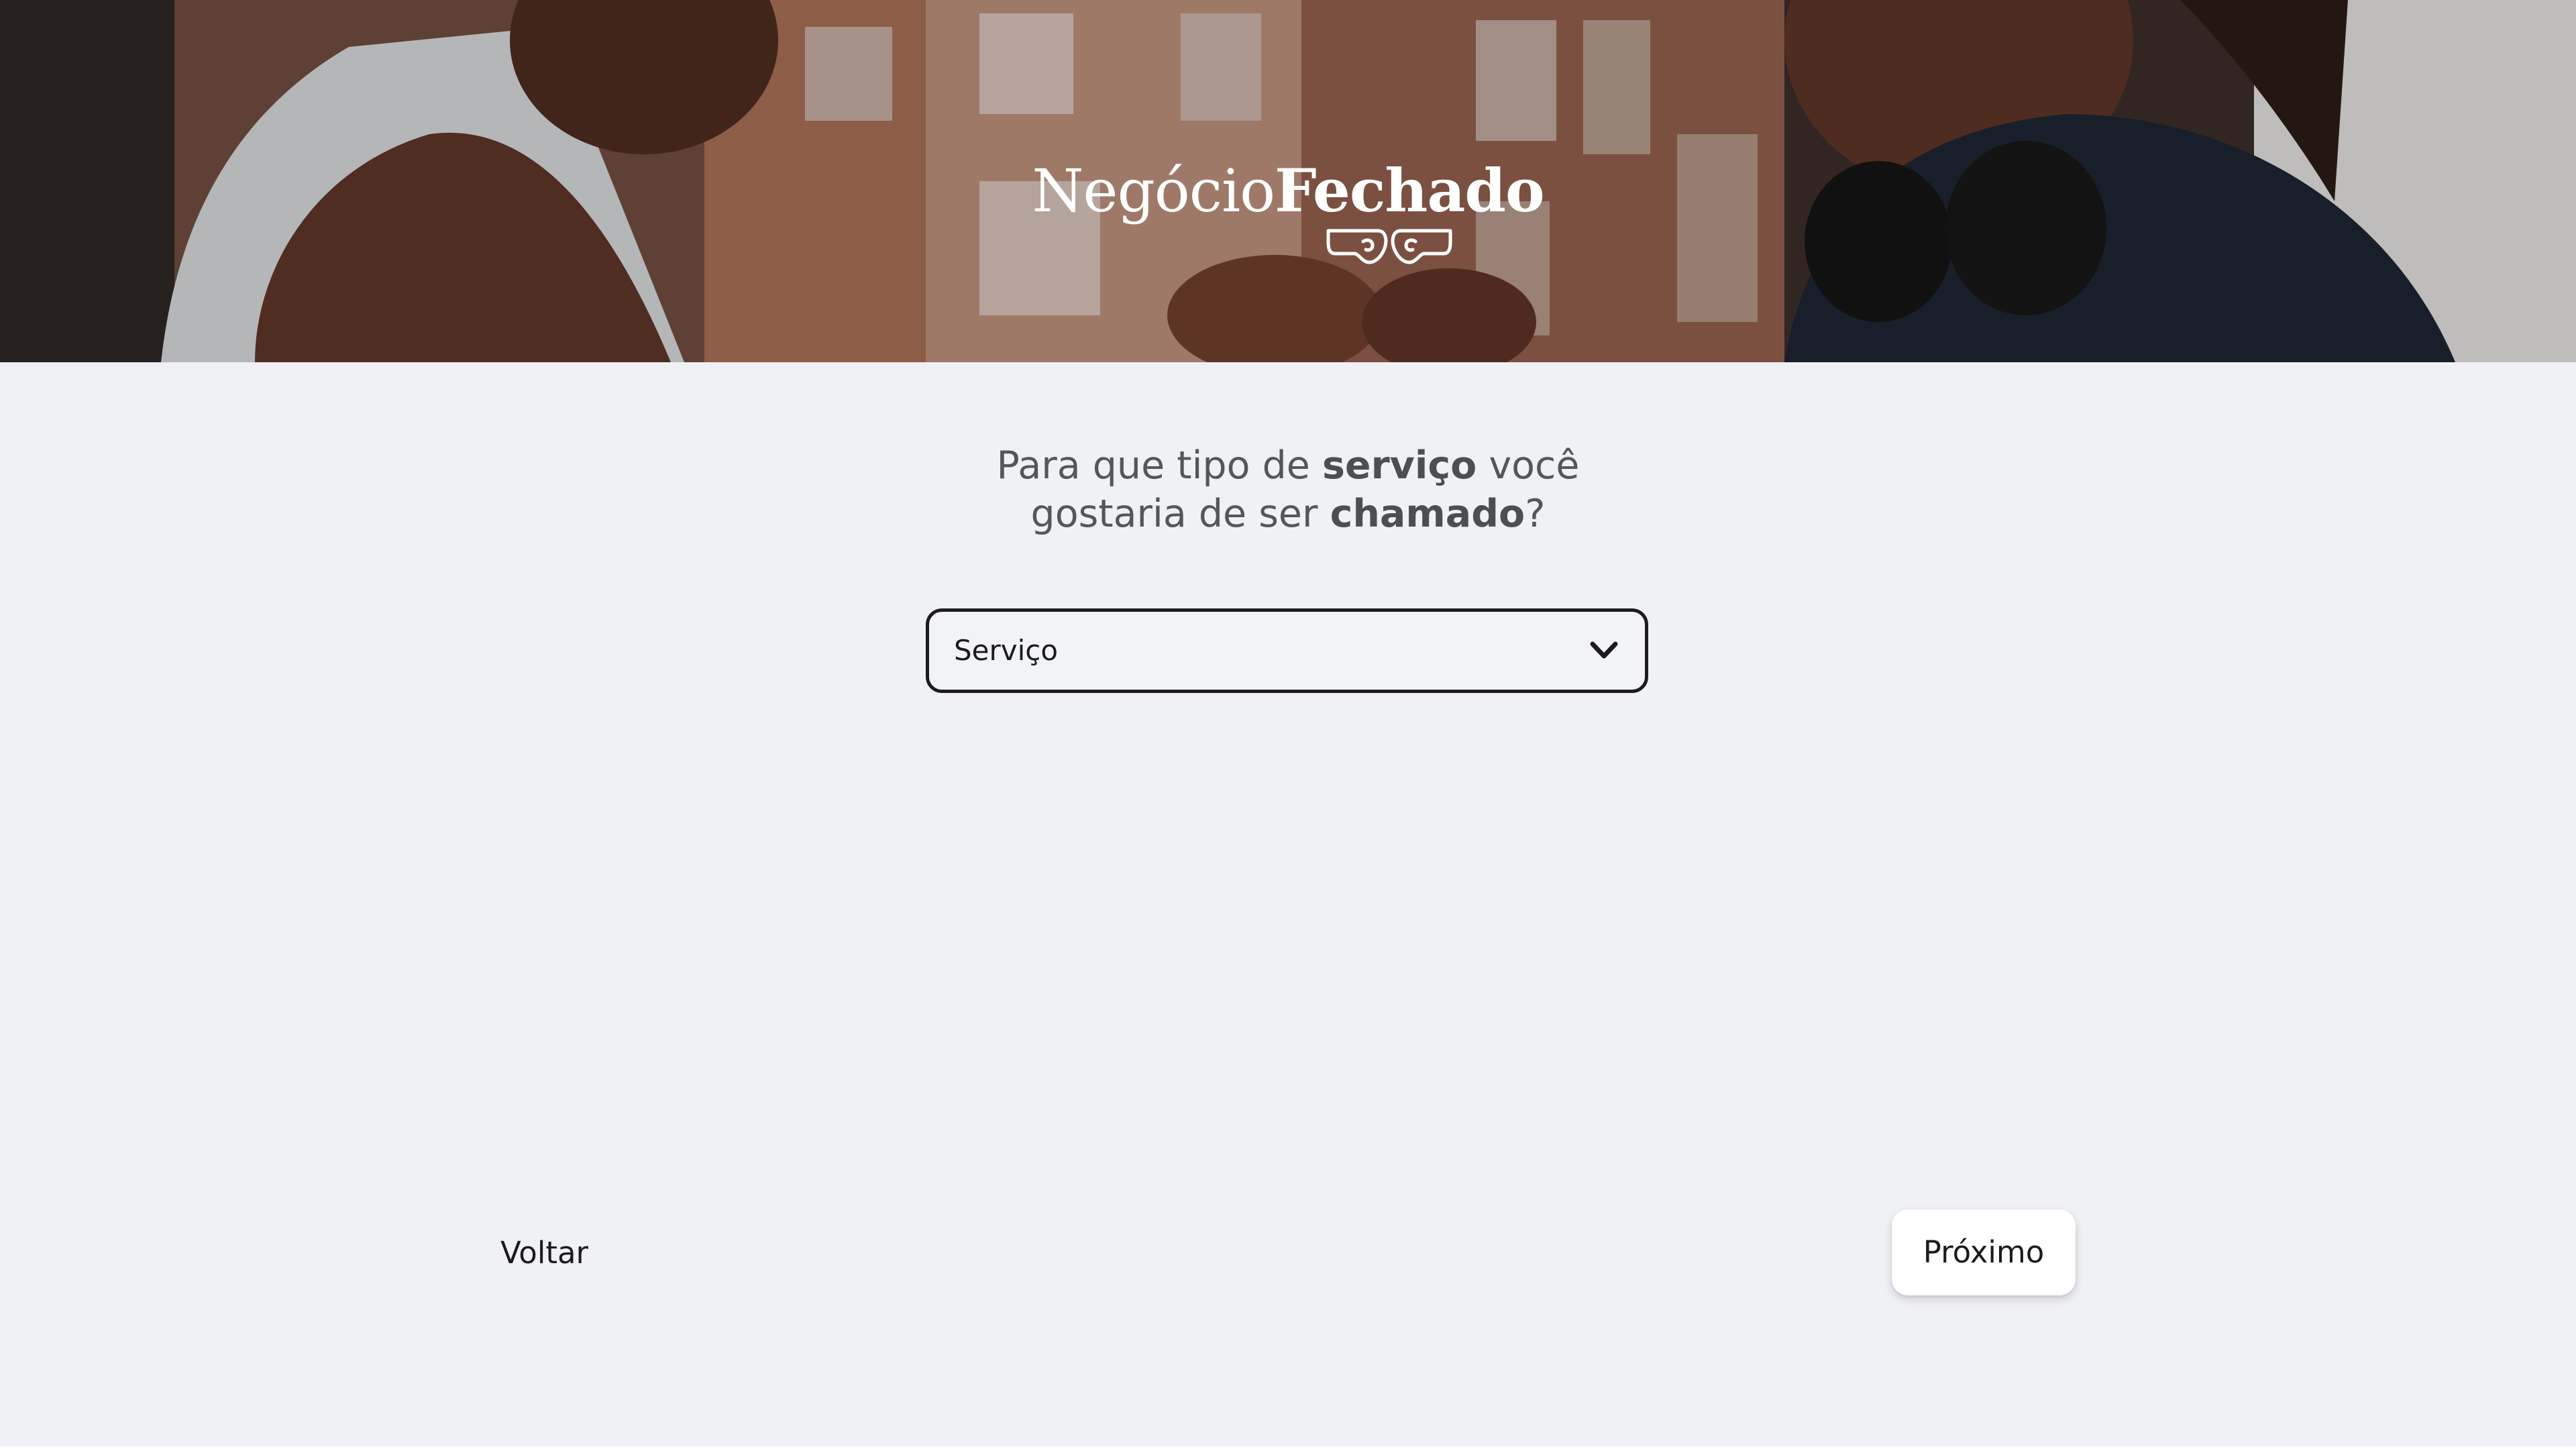  I want to click on next-button: Próximo, so click(1984, 1252).